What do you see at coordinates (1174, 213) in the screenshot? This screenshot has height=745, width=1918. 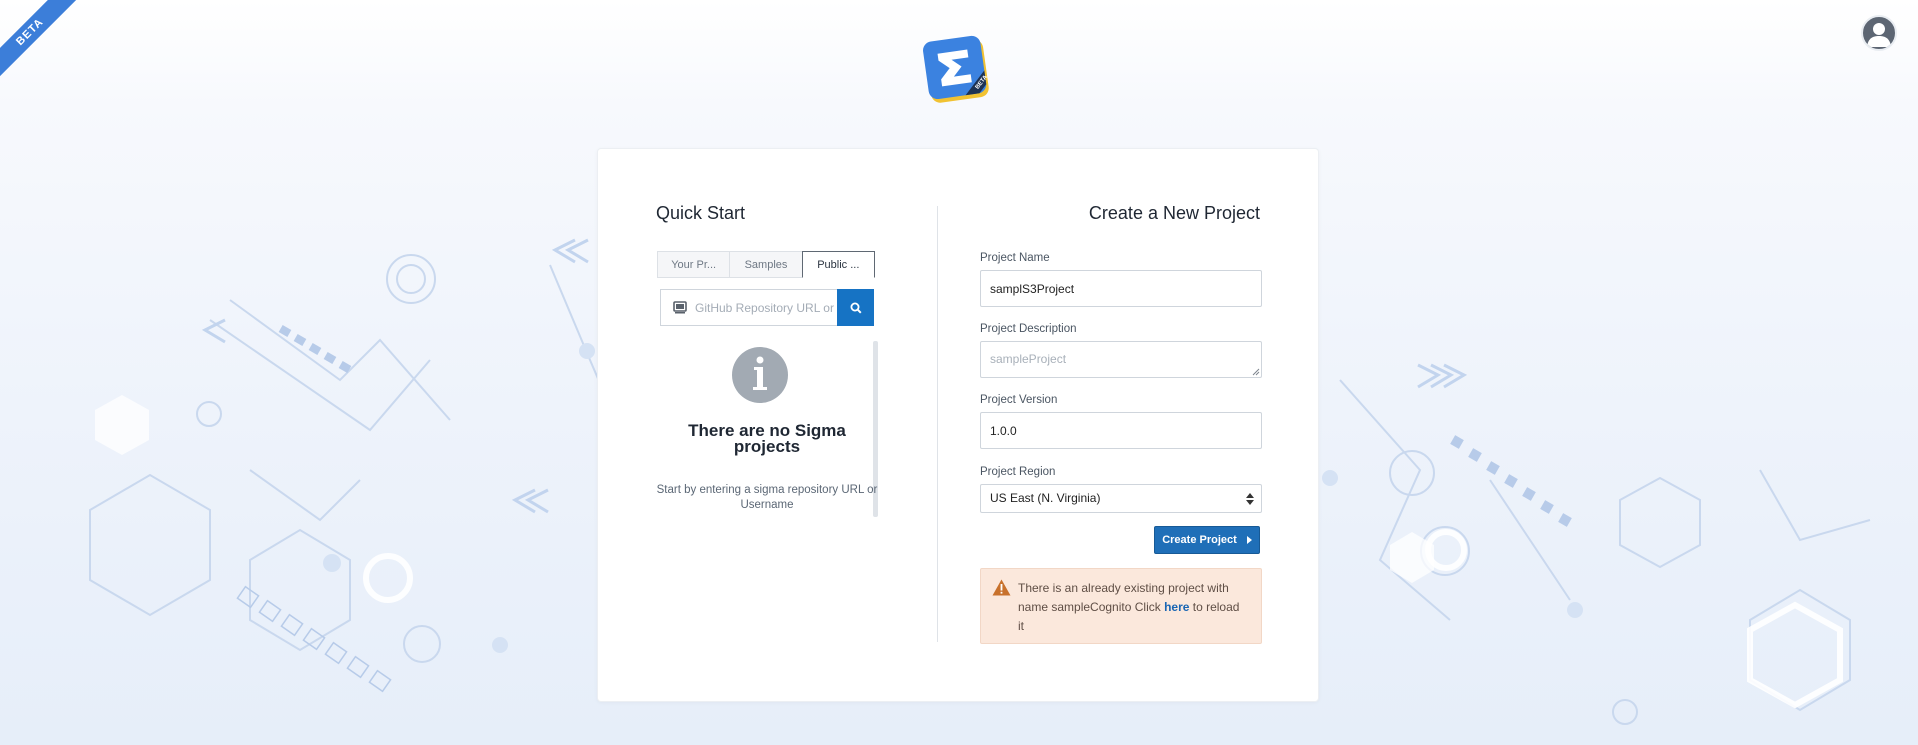 I see `create-project-title: Create a New Project` at bounding box center [1174, 213].